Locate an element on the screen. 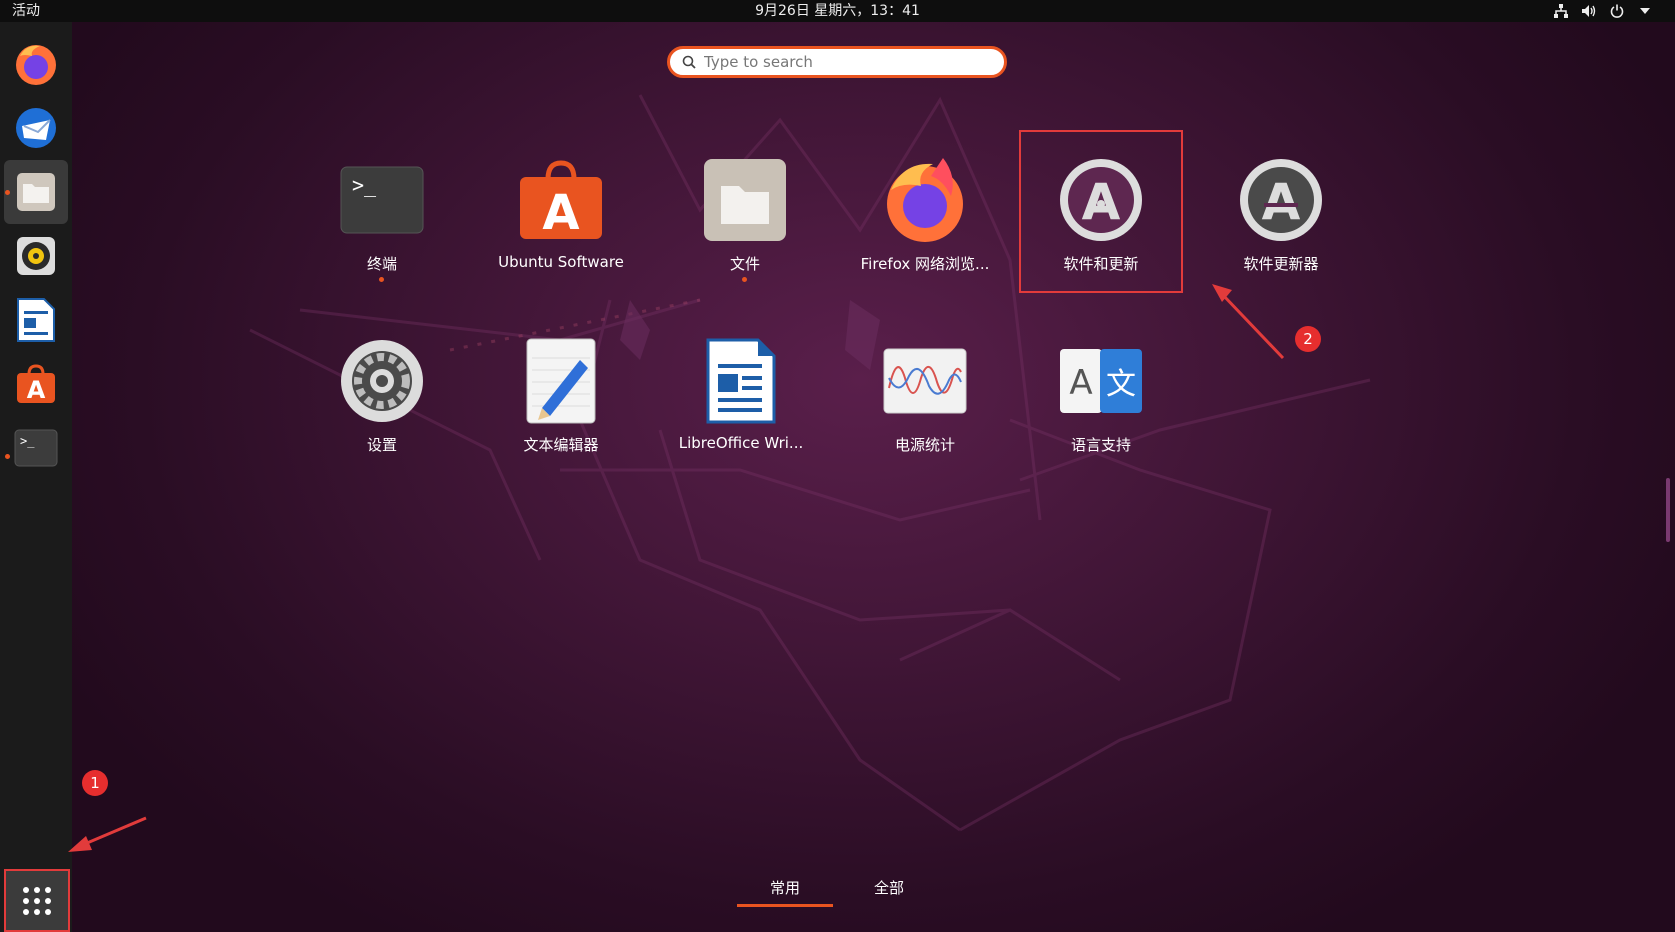  annotation-badge-1: 1 is located at coordinates (95, 783).